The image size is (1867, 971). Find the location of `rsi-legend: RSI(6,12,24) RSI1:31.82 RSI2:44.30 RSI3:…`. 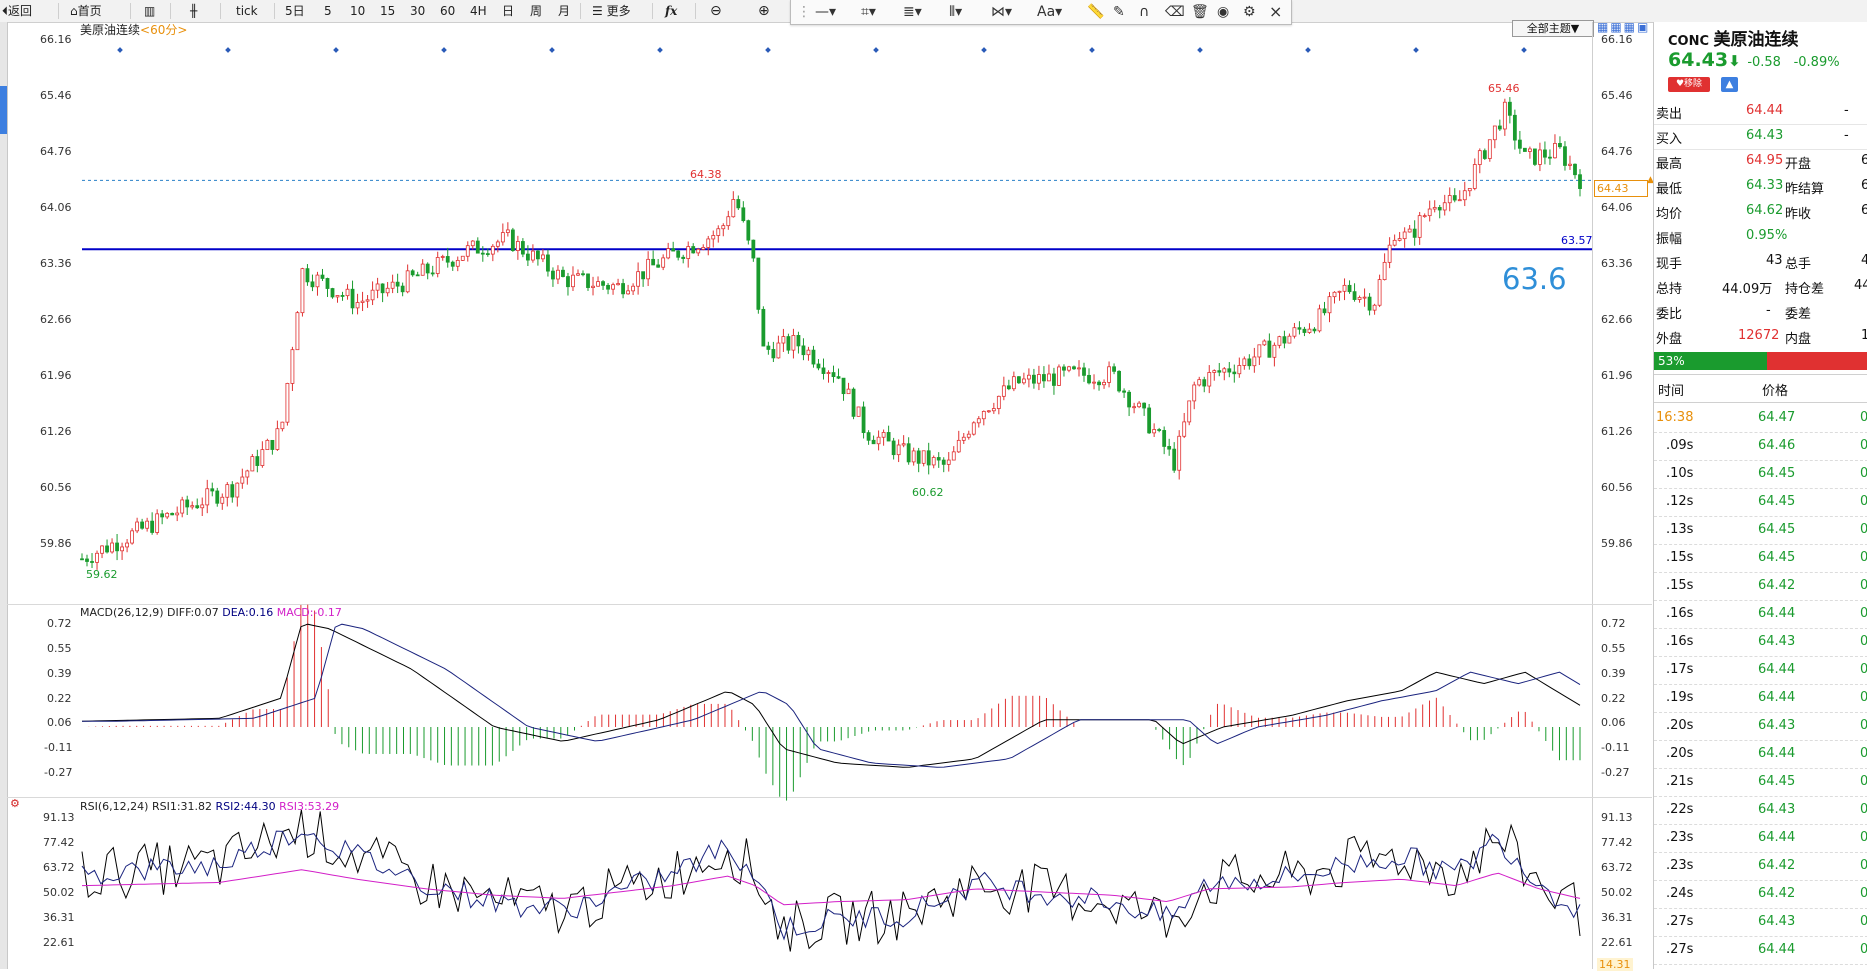

rsi-legend: RSI(6,12,24) RSI1:31.82 RSI2:44.30 RSI3:… is located at coordinates (210, 806).